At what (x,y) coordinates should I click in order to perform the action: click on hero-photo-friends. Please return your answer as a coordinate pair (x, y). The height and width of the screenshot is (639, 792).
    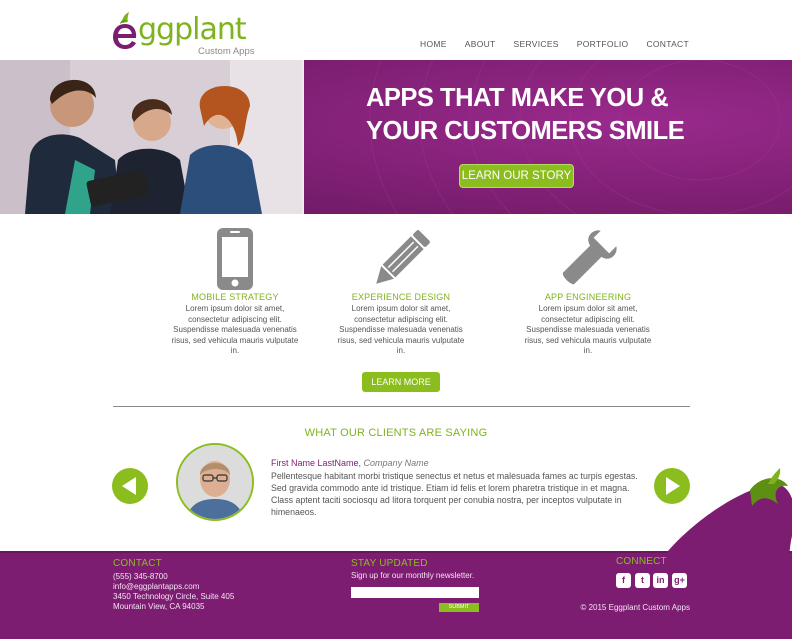
    Looking at the image, I should click on (152, 137).